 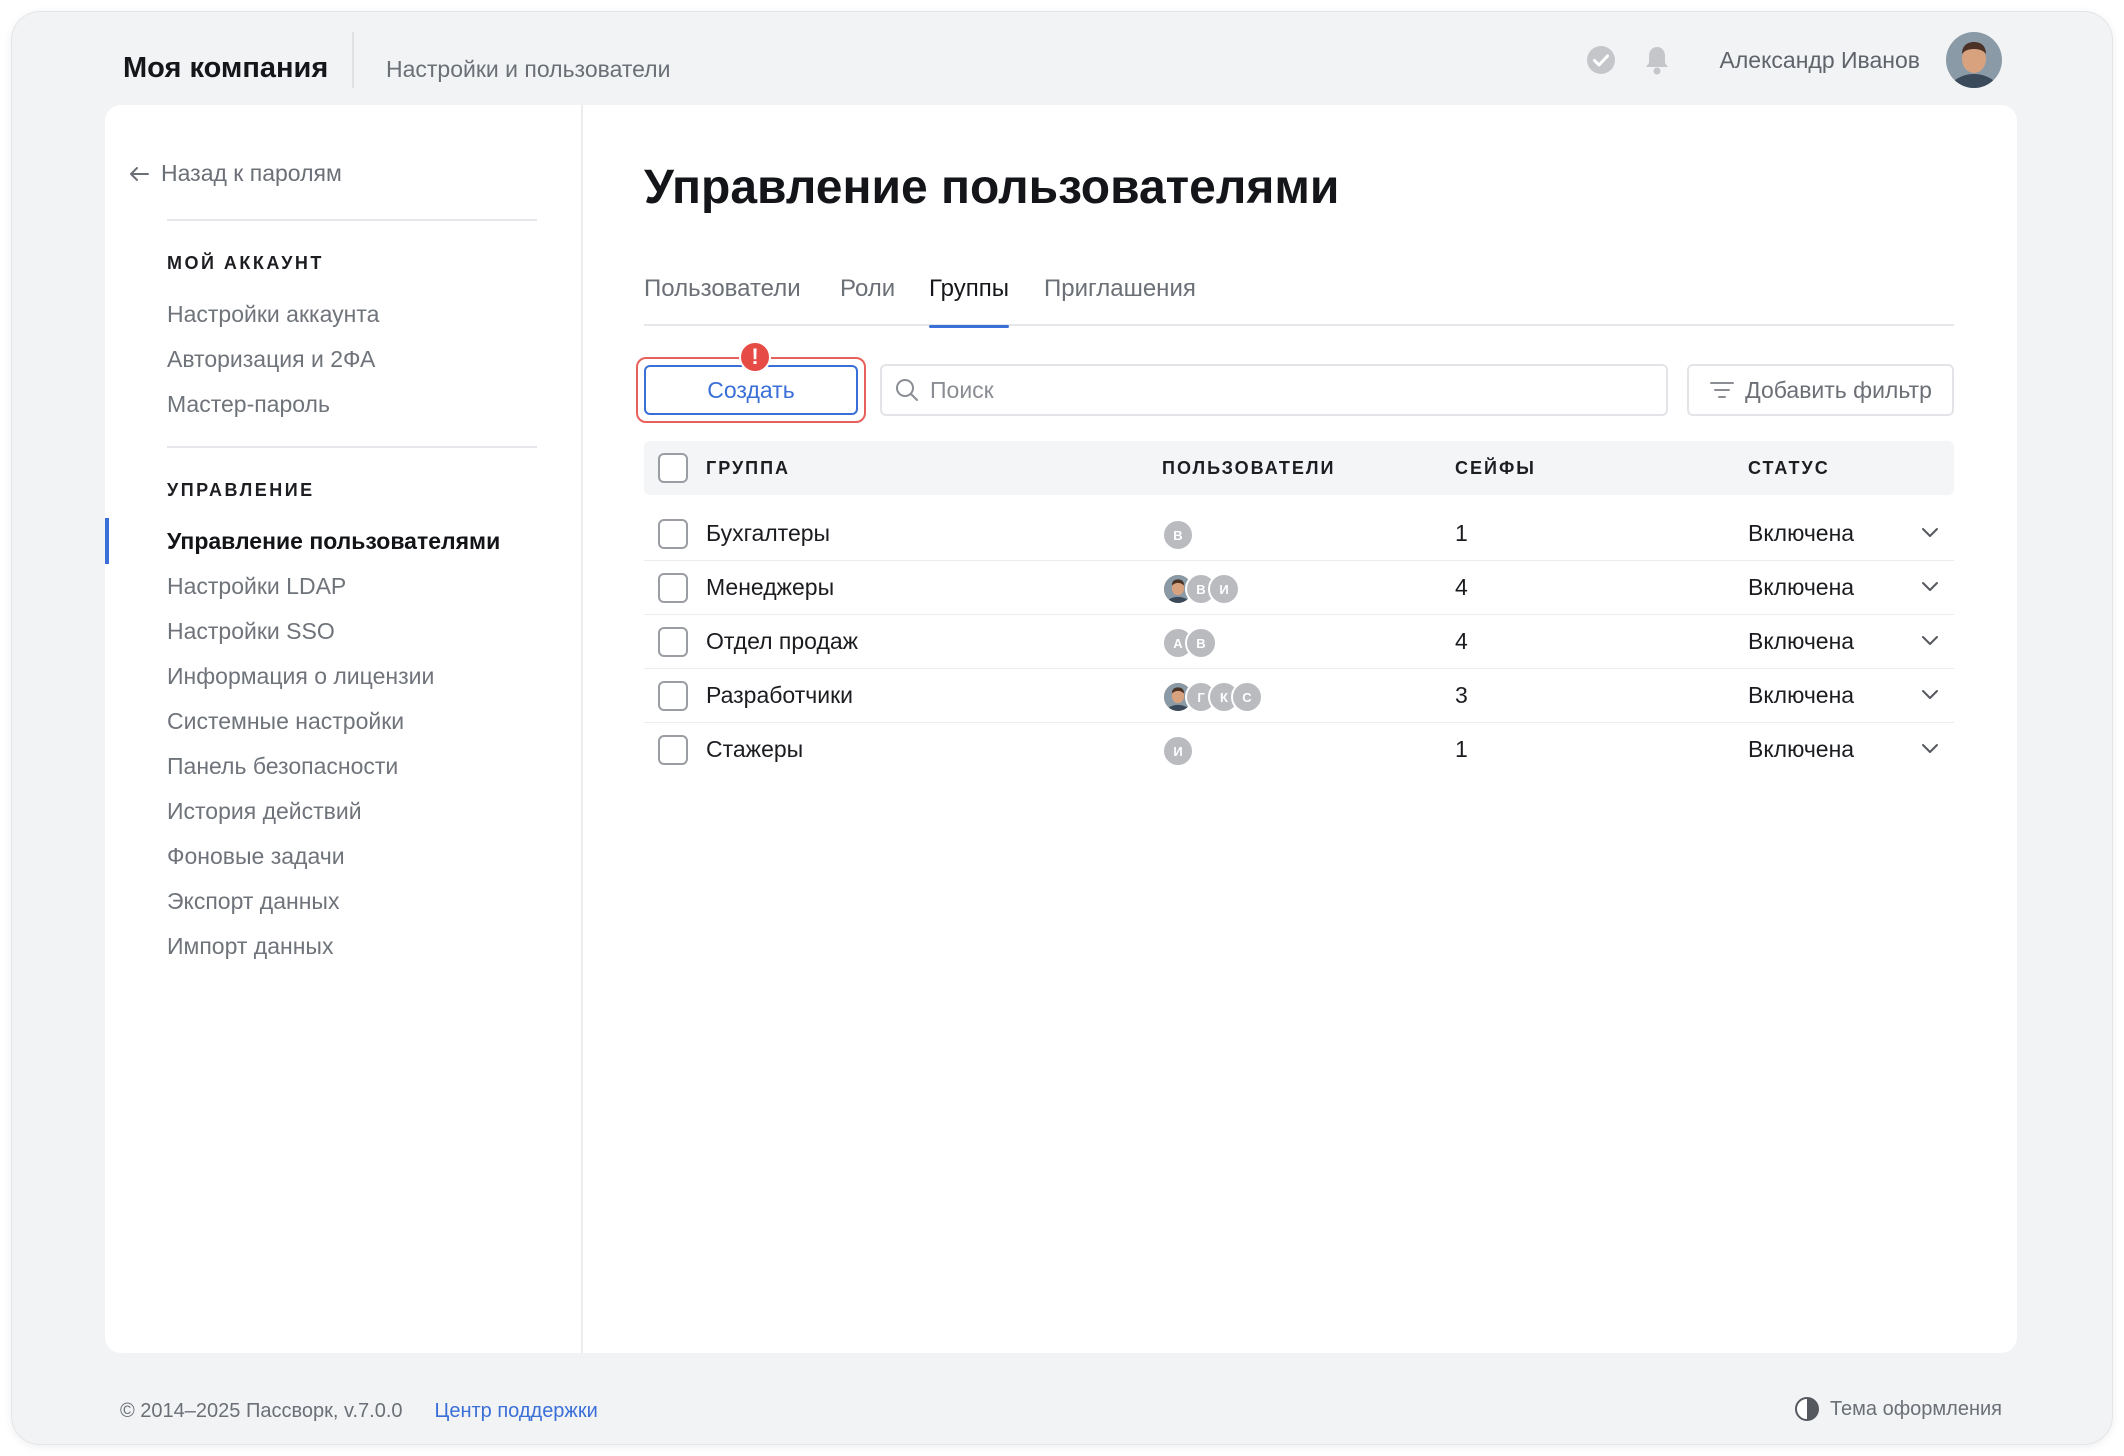 I want to click on group-name: Разработчики, so click(x=779, y=695).